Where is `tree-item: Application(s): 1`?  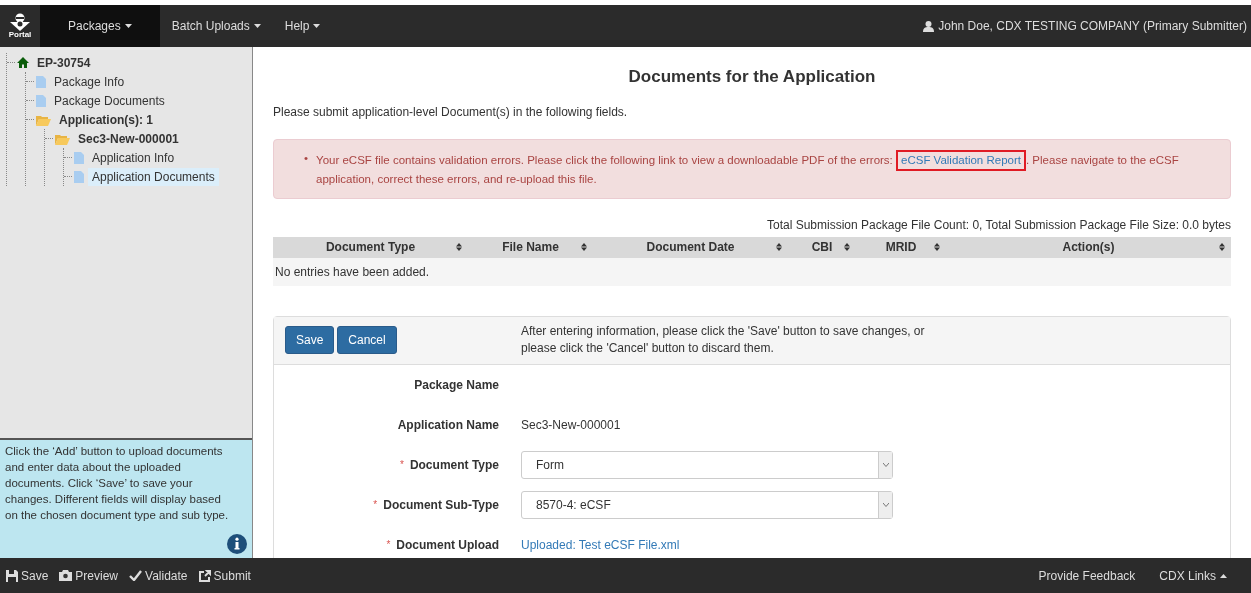 tree-item: Application(s): 1 is located at coordinates (106, 119).